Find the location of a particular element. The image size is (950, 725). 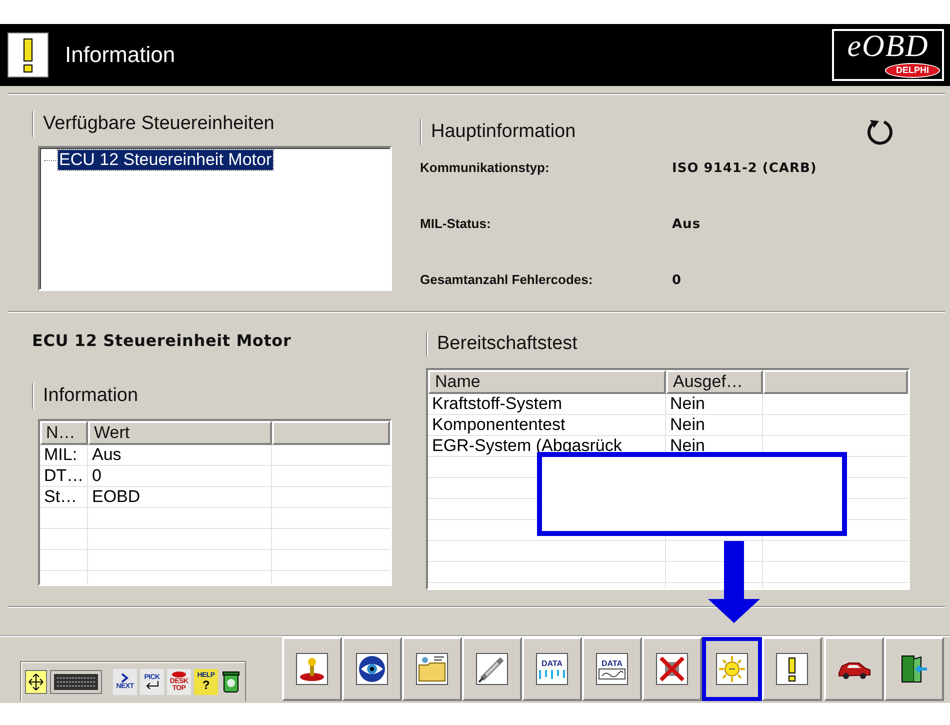

list-item: ECU 12 Steuereinheit Motor is located at coordinates (165, 160).